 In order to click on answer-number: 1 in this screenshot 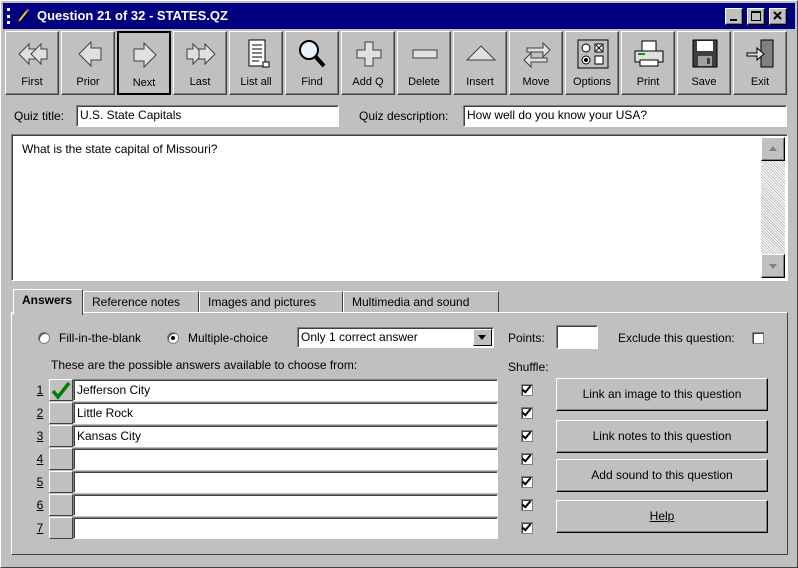, I will do `click(40, 390)`.